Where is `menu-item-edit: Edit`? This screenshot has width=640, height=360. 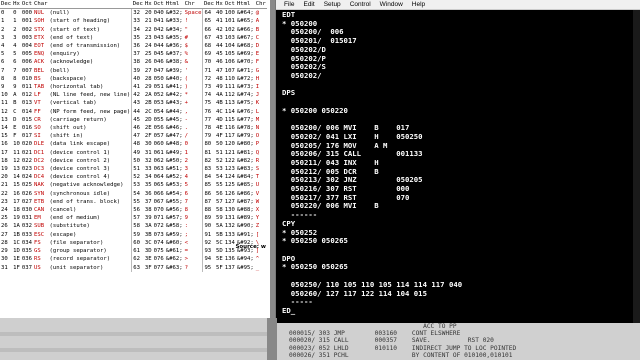 menu-item-edit: Edit is located at coordinates (308, 4).